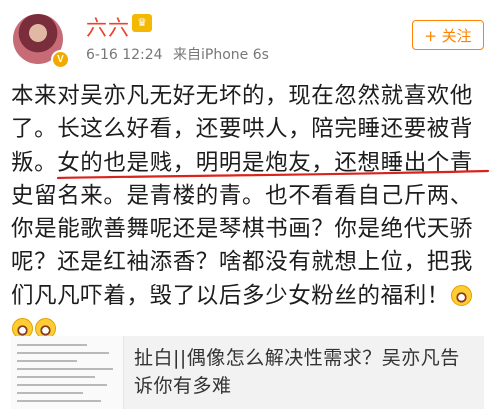 Image resolution: width=494 pixels, height=409 pixels. What do you see at coordinates (242, 262) in the screenshot?
I see `post-line: 呢？还是红袖添香？啥都没有就想上位，把我` at bounding box center [242, 262].